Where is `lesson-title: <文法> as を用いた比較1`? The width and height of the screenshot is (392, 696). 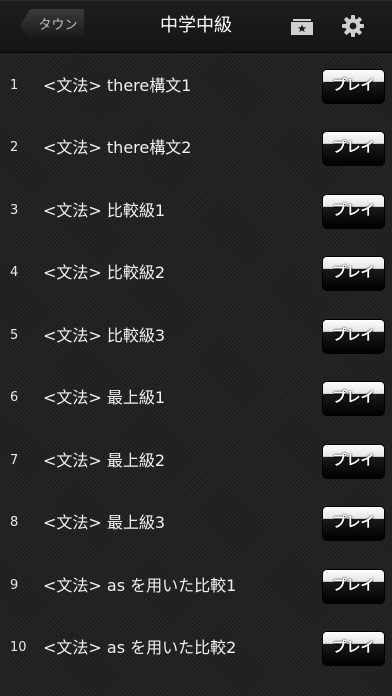 lesson-title: <文法> as を用いた比較1 is located at coordinates (140, 585).